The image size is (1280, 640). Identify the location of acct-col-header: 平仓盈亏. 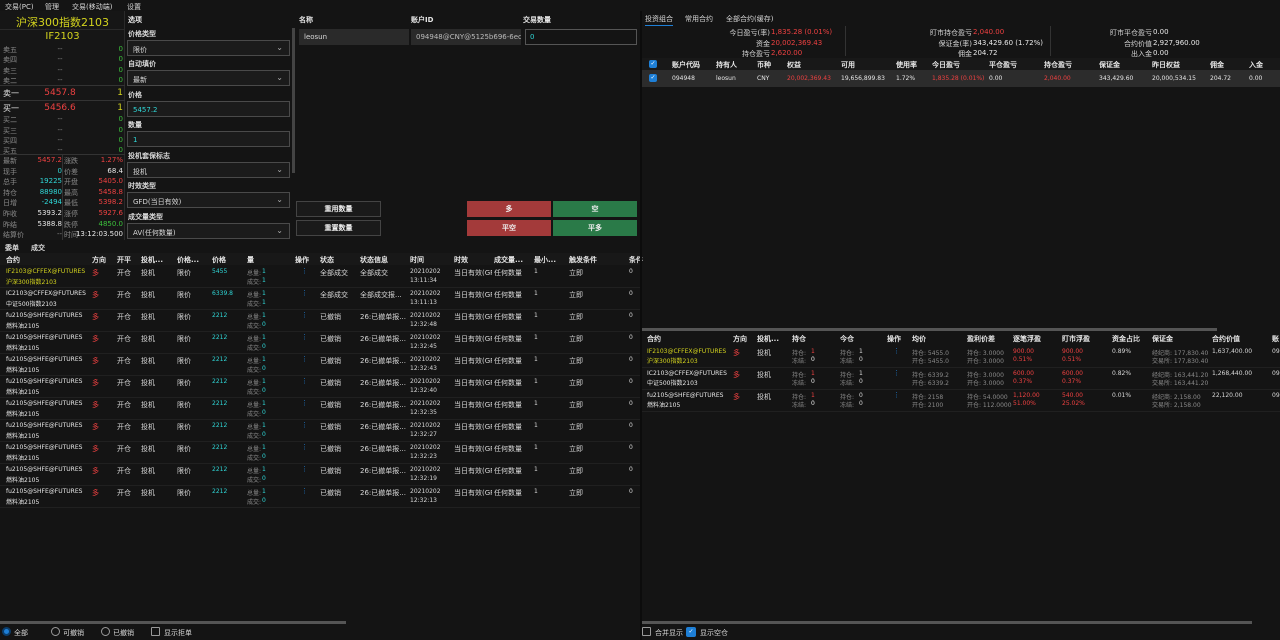
(1003, 65).